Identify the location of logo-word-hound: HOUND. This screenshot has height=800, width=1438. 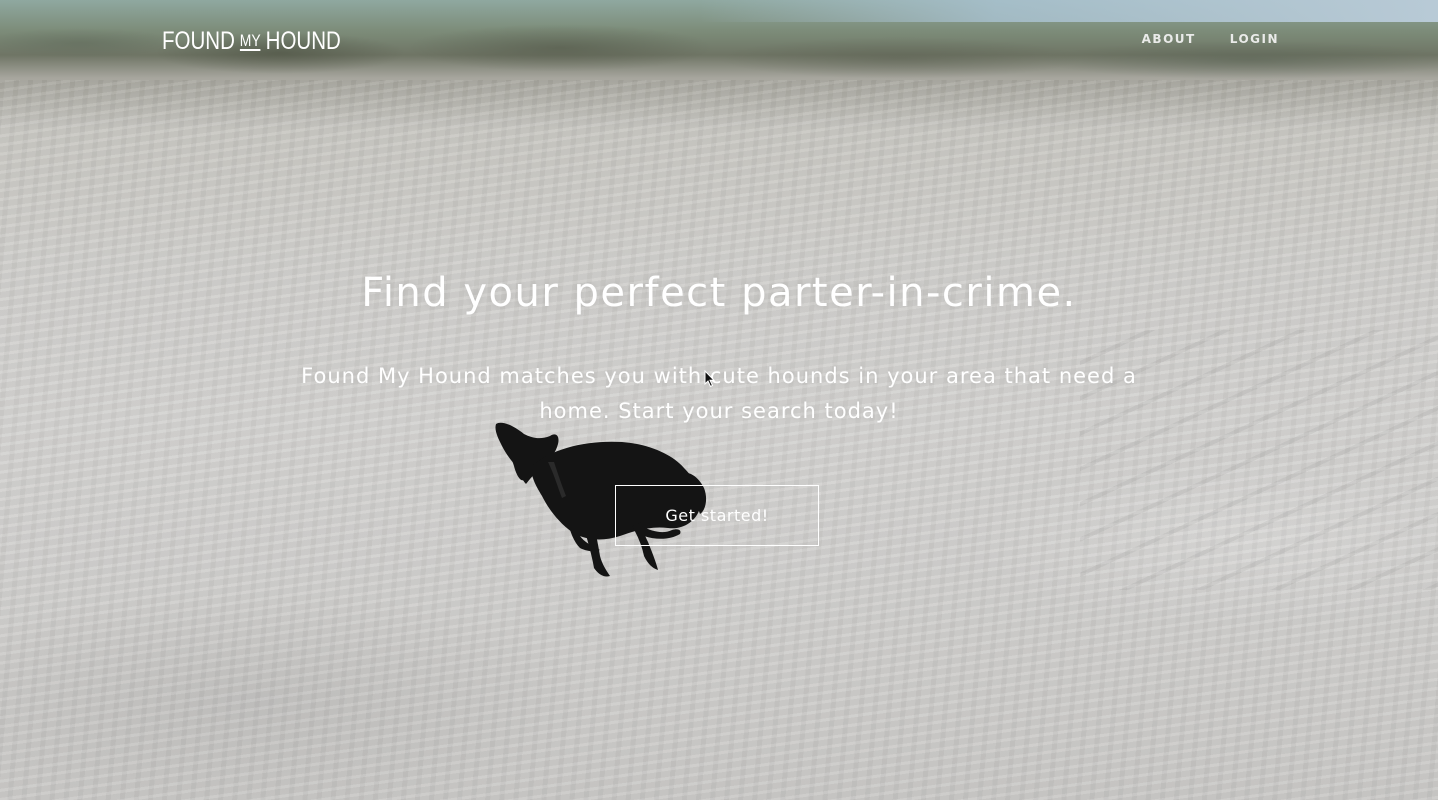
(303, 41).